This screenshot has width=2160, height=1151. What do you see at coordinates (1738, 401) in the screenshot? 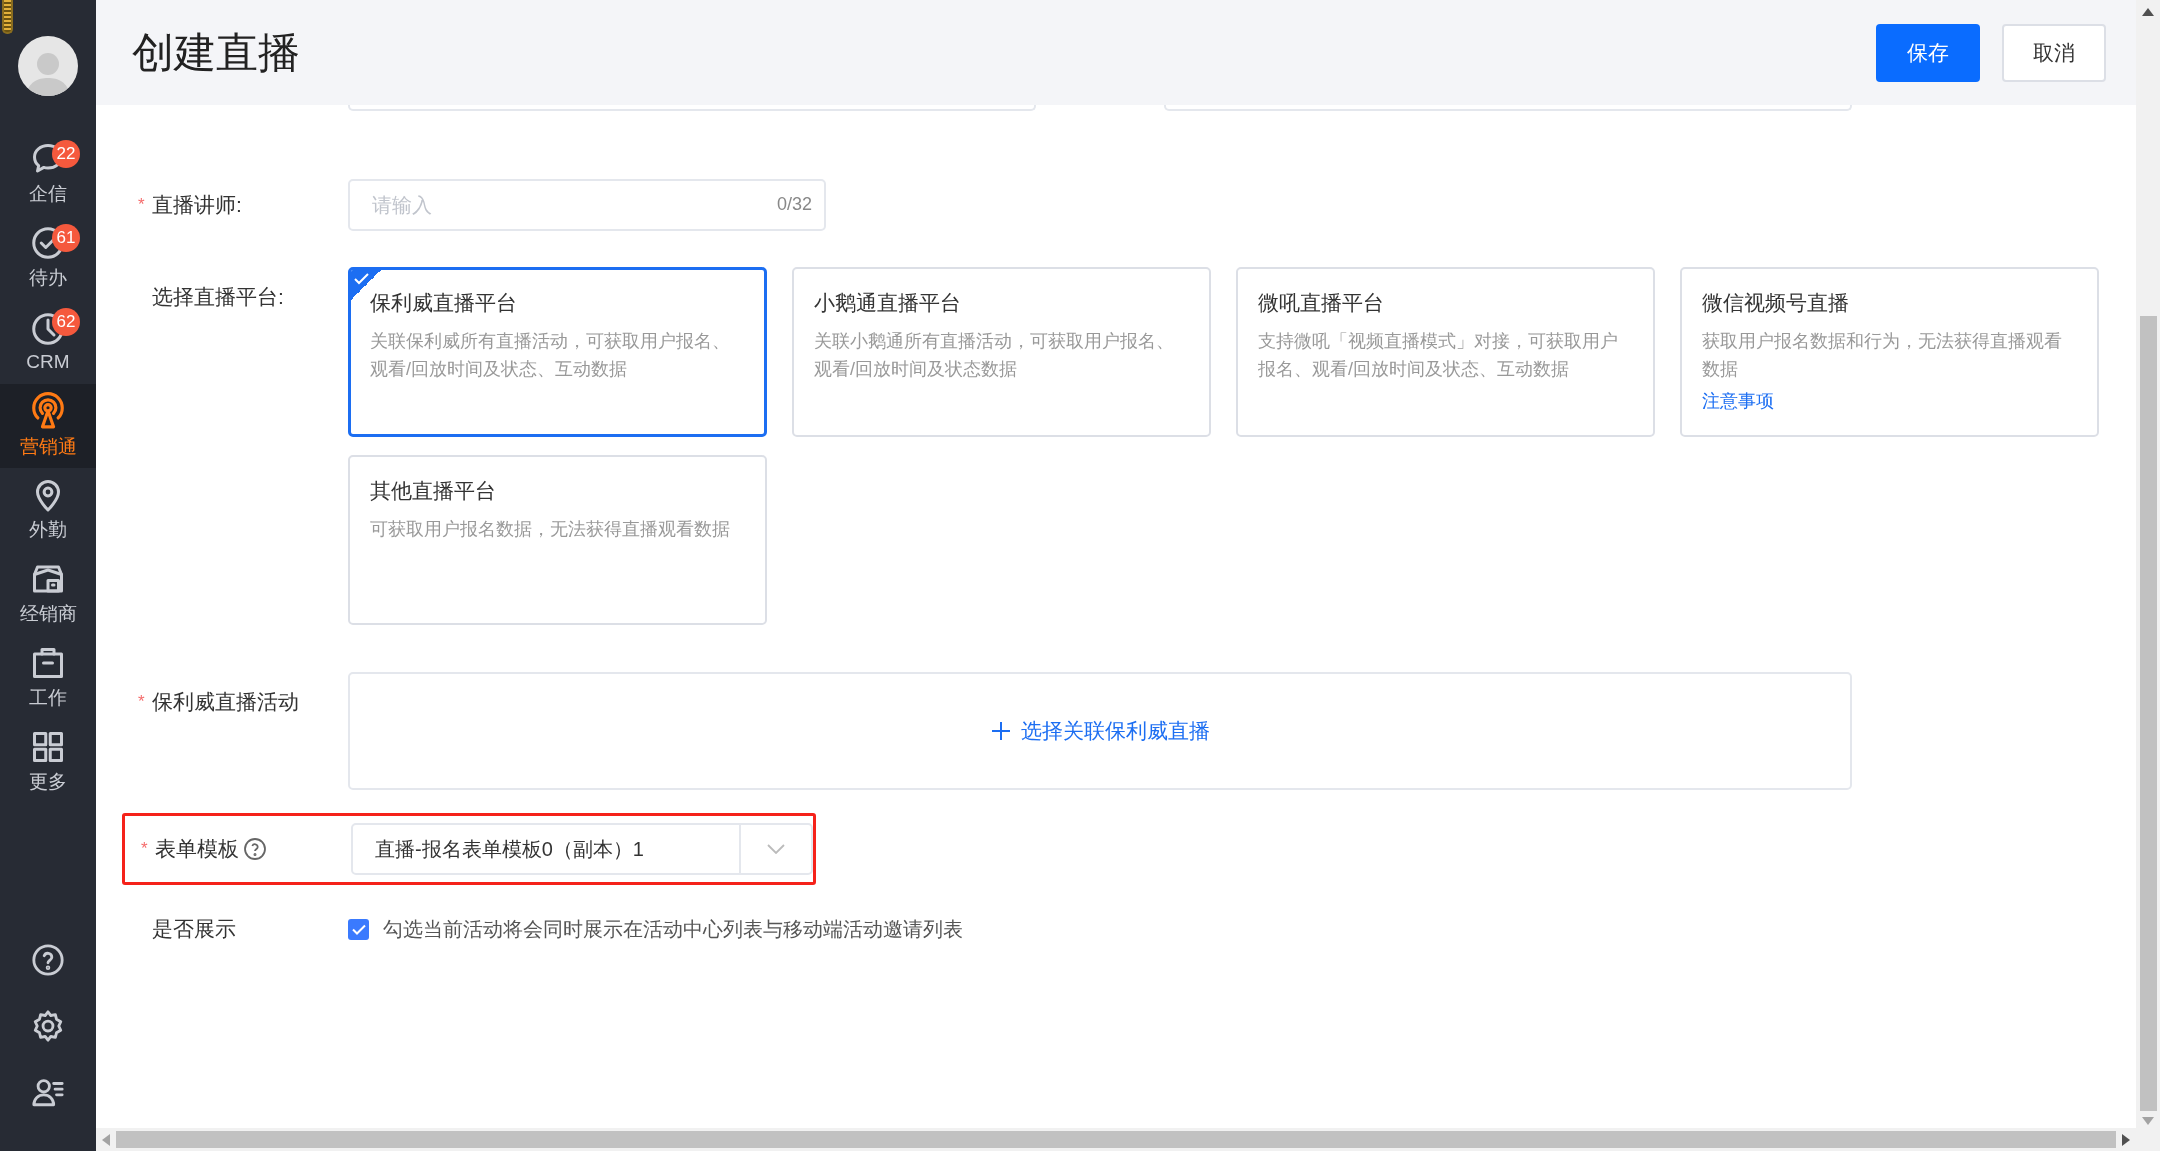
I see `notice-link: 注意事项` at bounding box center [1738, 401].